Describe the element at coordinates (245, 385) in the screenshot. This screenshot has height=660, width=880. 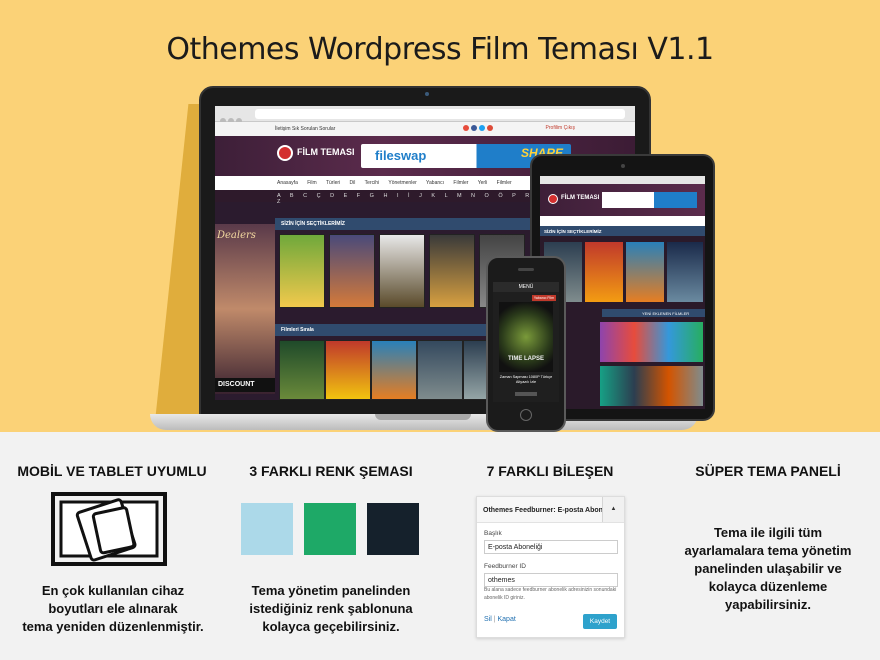
I see `discount-label: DISCOUNT` at that location.